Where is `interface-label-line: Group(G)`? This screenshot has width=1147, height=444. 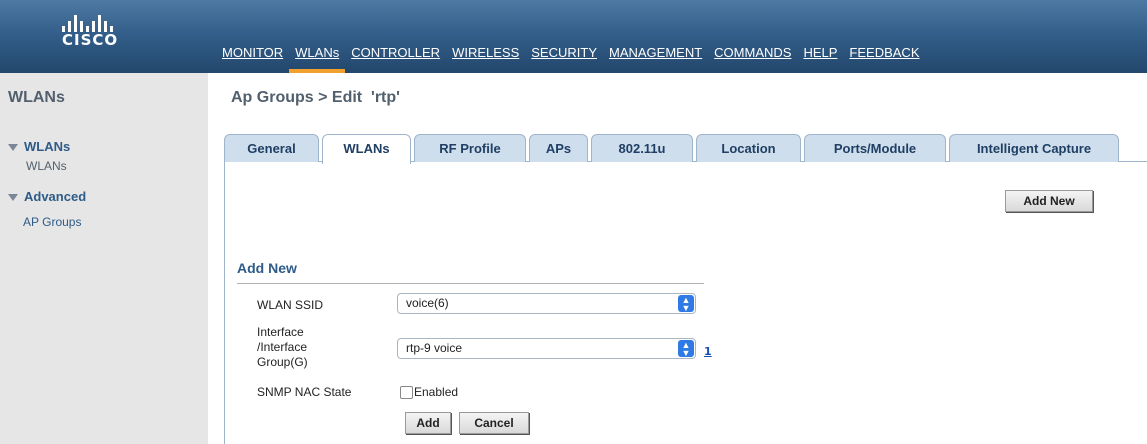 interface-label-line: Group(G) is located at coordinates (282, 362).